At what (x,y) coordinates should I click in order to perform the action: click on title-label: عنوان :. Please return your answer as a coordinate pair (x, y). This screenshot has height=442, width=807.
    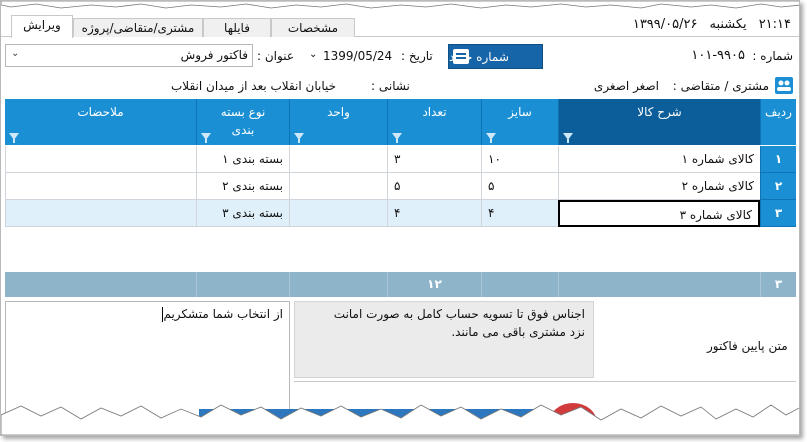
    Looking at the image, I should click on (275, 56).